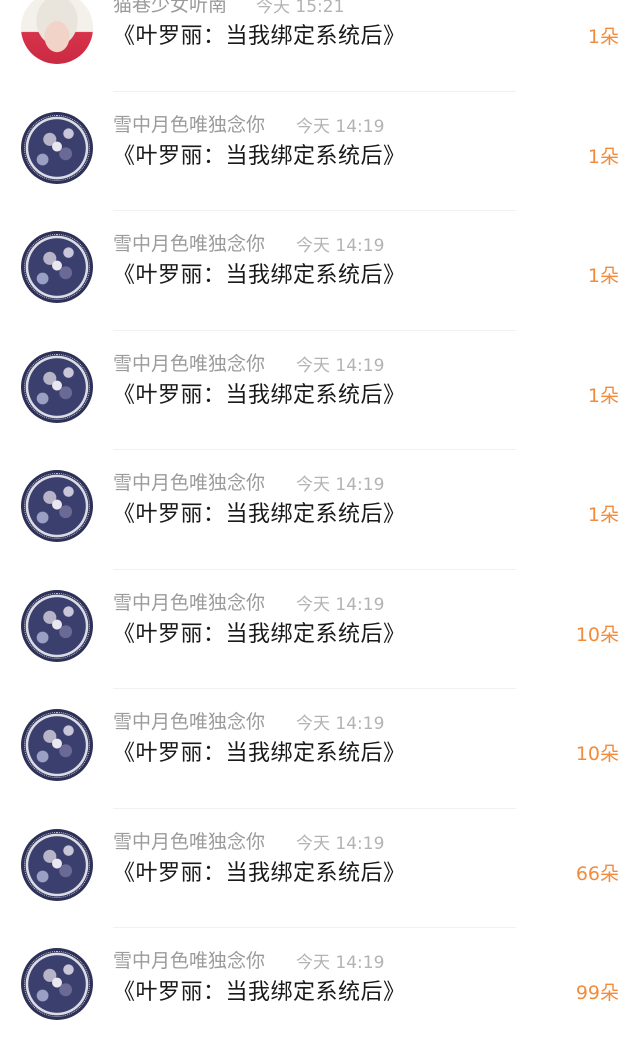 The width and height of the screenshot is (640, 1048). I want to click on flower-count: 99朵, so click(597, 993).